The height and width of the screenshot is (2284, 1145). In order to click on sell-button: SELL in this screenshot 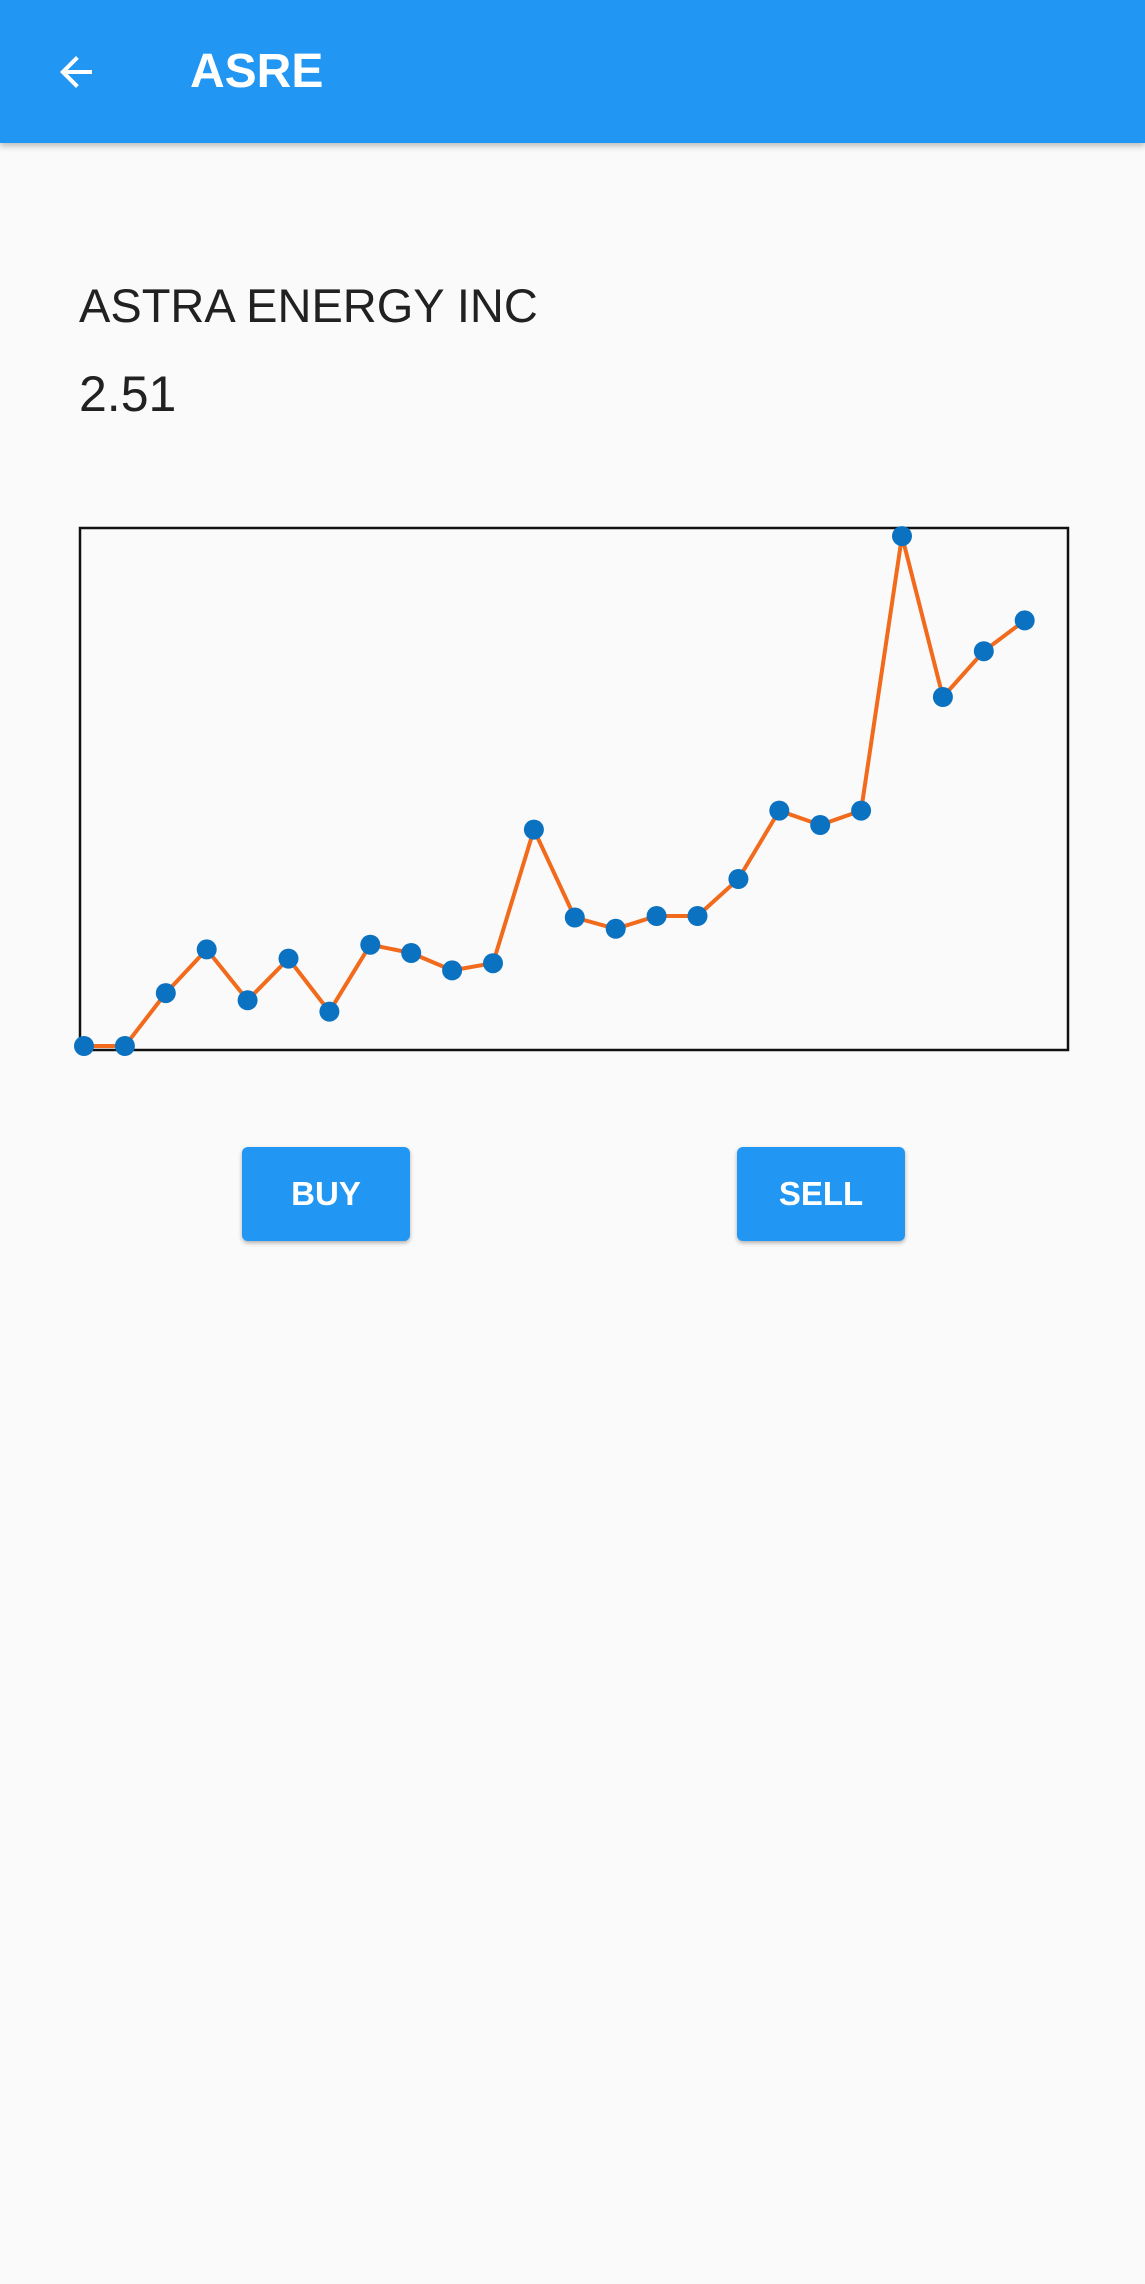, I will do `click(821, 1194)`.